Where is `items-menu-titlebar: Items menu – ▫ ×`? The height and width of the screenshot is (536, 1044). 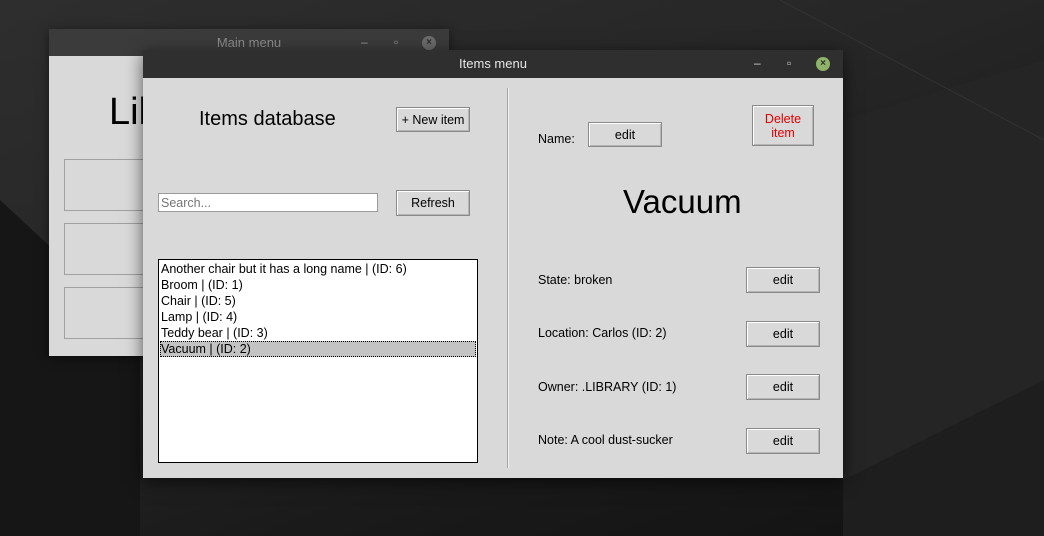
items-menu-titlebar: Items menu – ▫ × is located at coordinates (493, 64).